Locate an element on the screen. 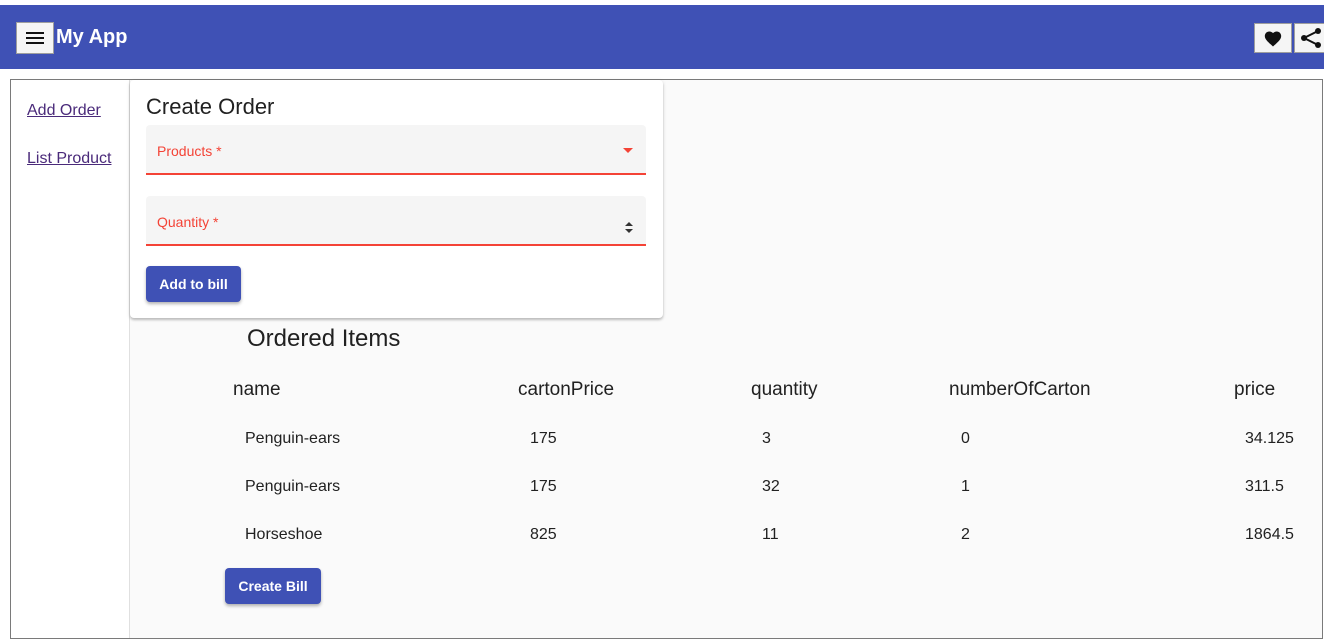  number-spinner-icon is located at coordinates (629, 228).